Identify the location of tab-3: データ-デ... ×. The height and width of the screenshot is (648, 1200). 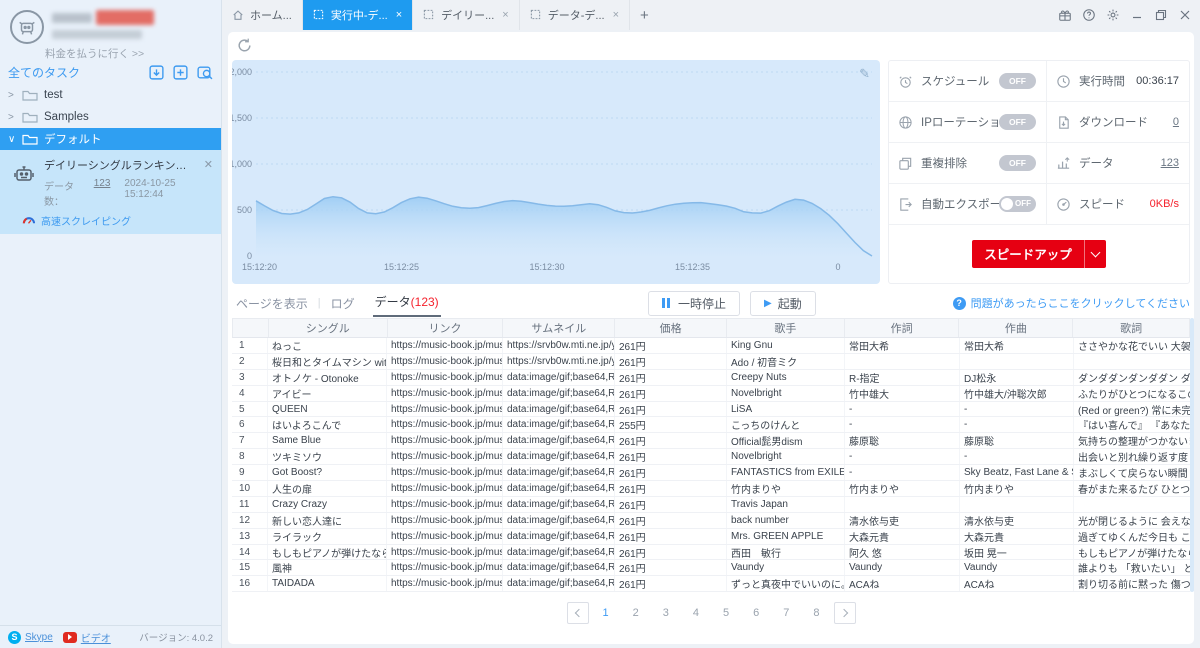
(575, 15).